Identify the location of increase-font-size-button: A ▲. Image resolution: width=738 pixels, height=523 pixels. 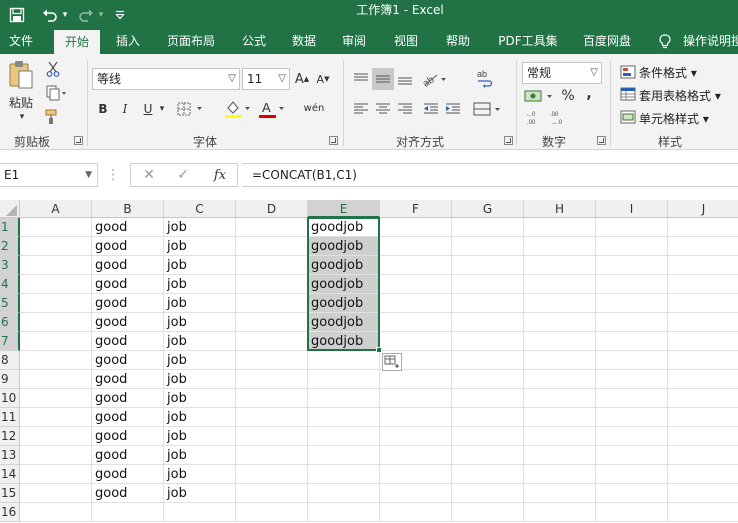
(302, 79).